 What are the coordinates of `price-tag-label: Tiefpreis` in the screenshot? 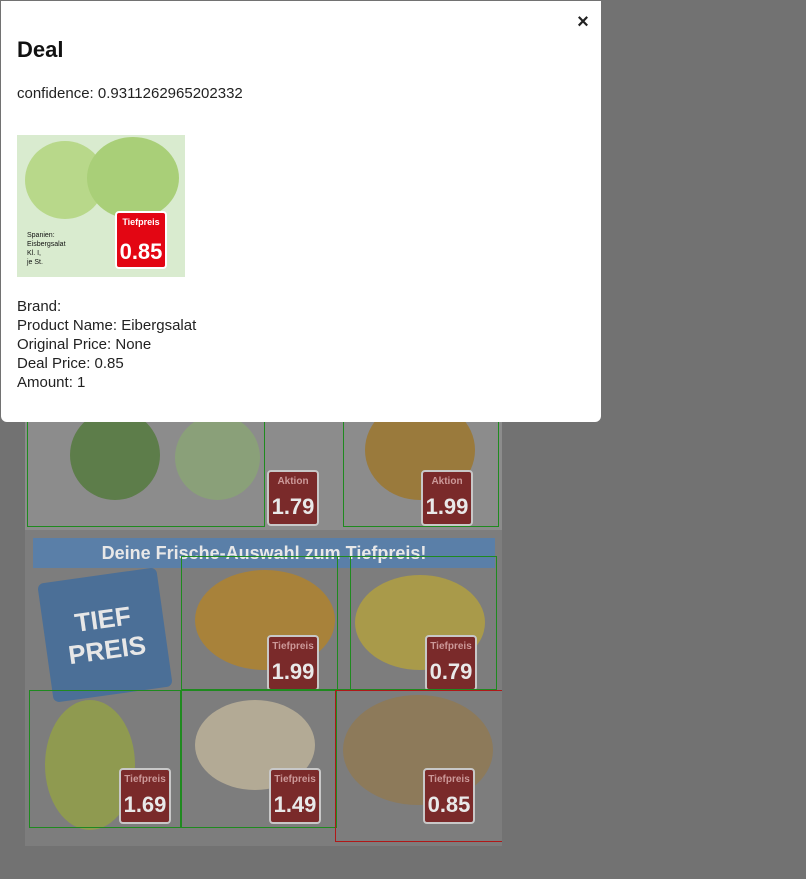 It's located at (141, 222).